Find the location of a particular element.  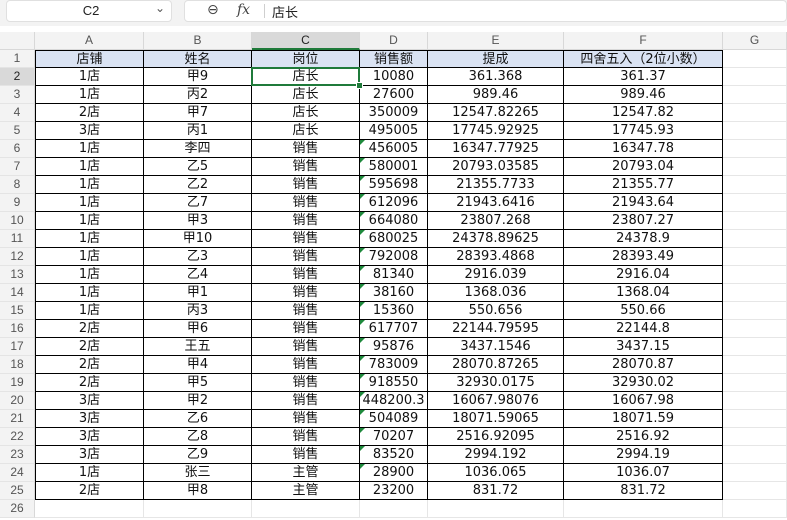

fill-handle is located at coordinates (359, 85).